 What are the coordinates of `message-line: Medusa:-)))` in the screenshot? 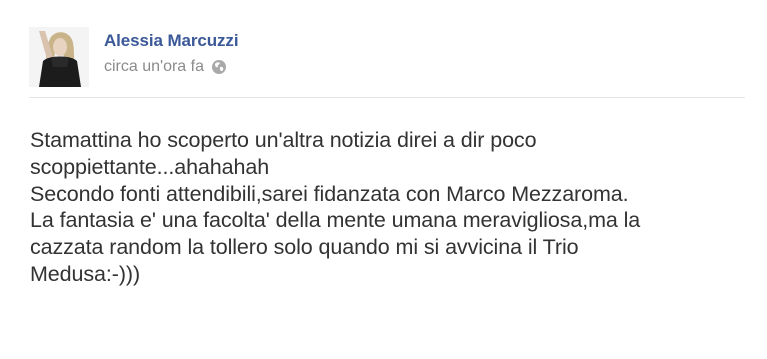 It's located at (85, 273).